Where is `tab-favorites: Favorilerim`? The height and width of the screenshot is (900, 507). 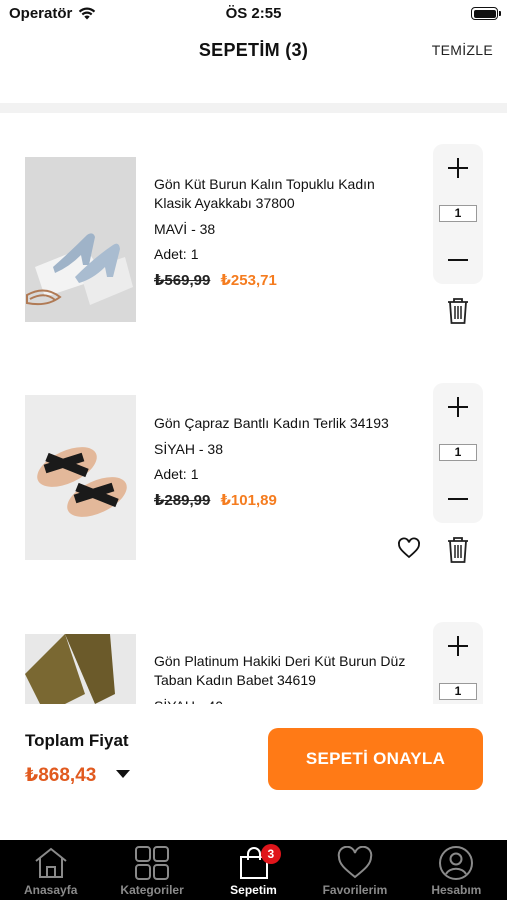
tab-favorites: Favorilerim is located at coordinates (354, 870).